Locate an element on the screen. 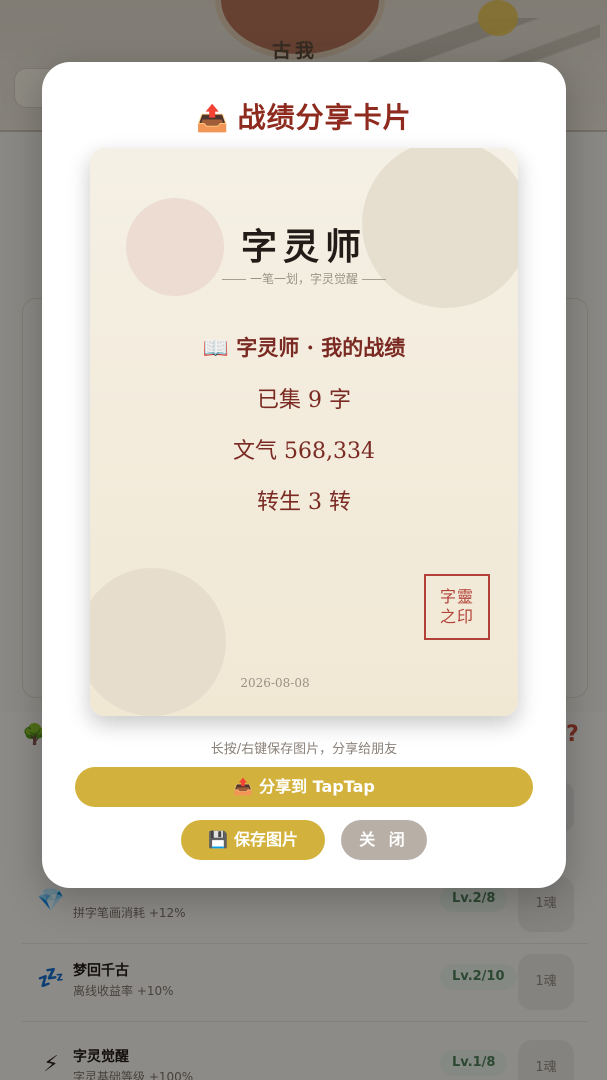 This screenshot has height=1080, width=607. card-title: 字灵师 is located at coordinates (303, 247).